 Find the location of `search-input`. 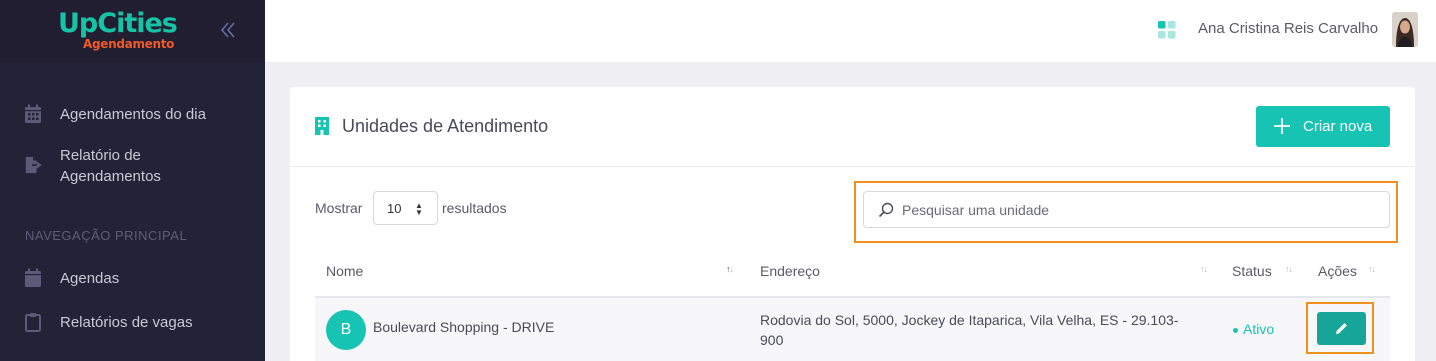

search-input is located at coordinates (1137, 210).